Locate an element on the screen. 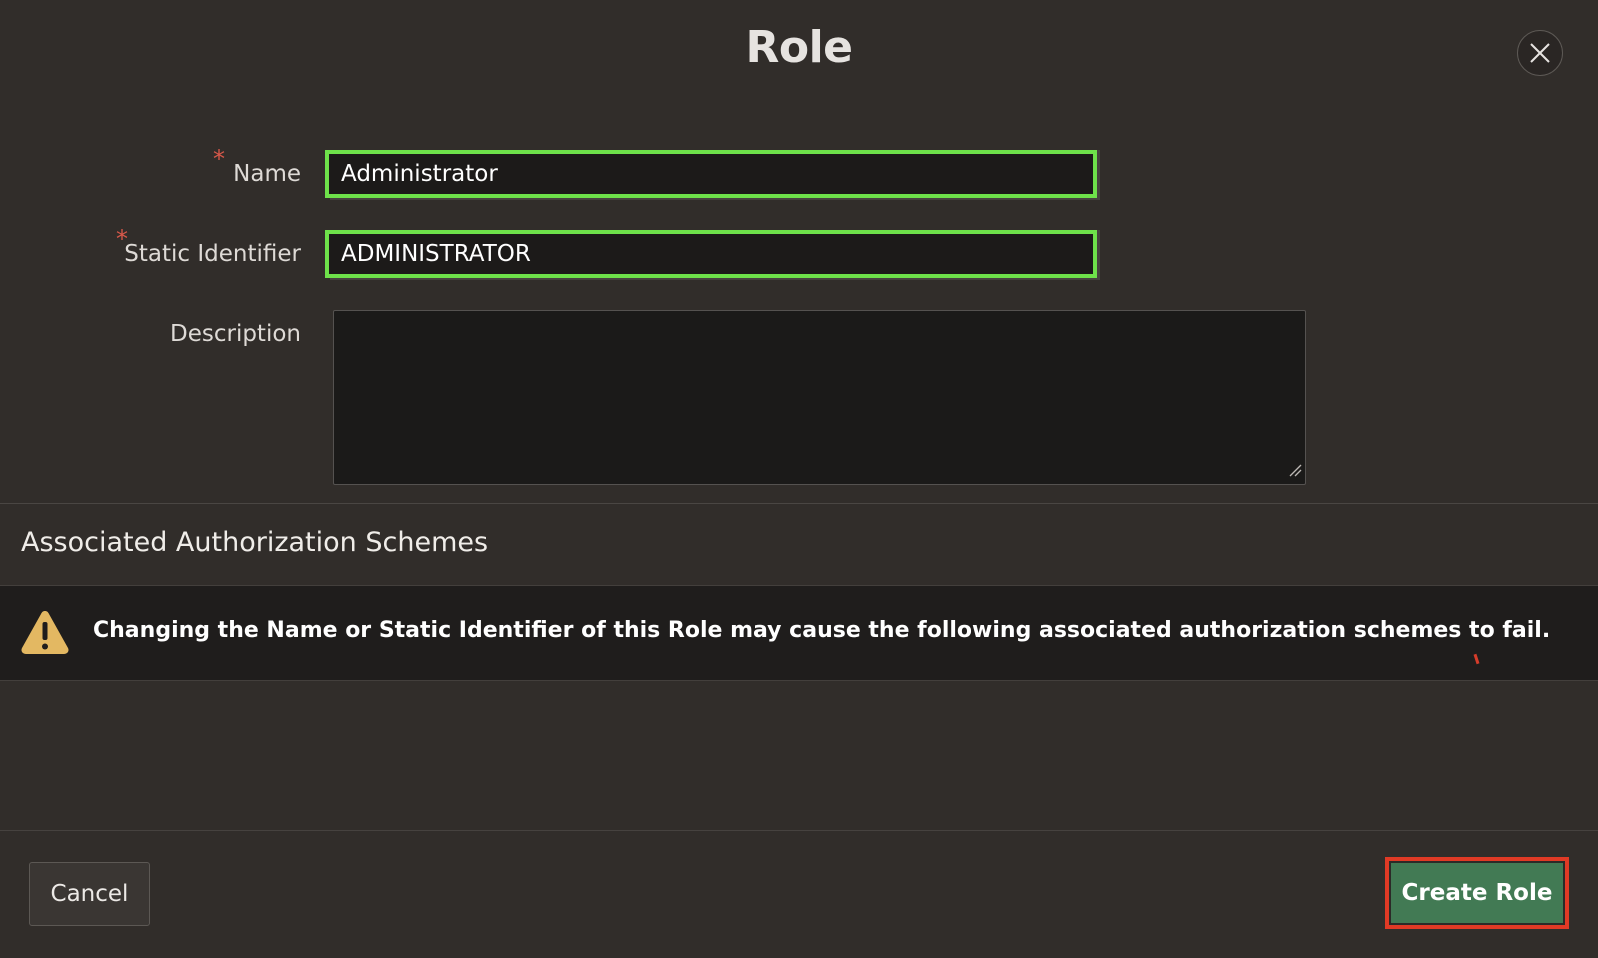  section-divider is located at coordinates (799, 503).